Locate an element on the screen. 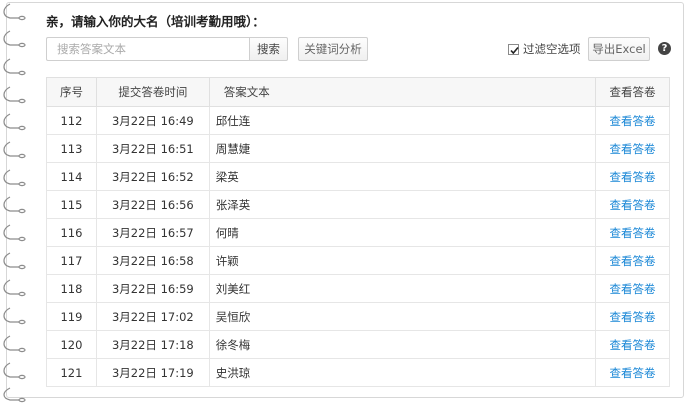 Image resolution: width=690 pixels, height=404 pixels. row-answer-text: 史洪琼 is located at coordinates (402, 372).